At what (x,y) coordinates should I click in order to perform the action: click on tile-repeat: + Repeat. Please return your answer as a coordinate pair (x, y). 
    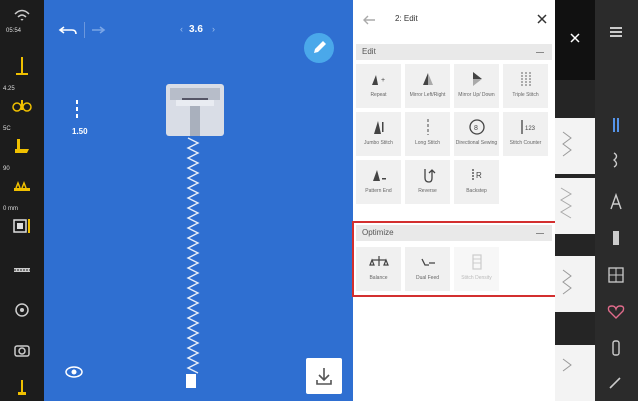
    Looking at the image, I should click on (378, 86).